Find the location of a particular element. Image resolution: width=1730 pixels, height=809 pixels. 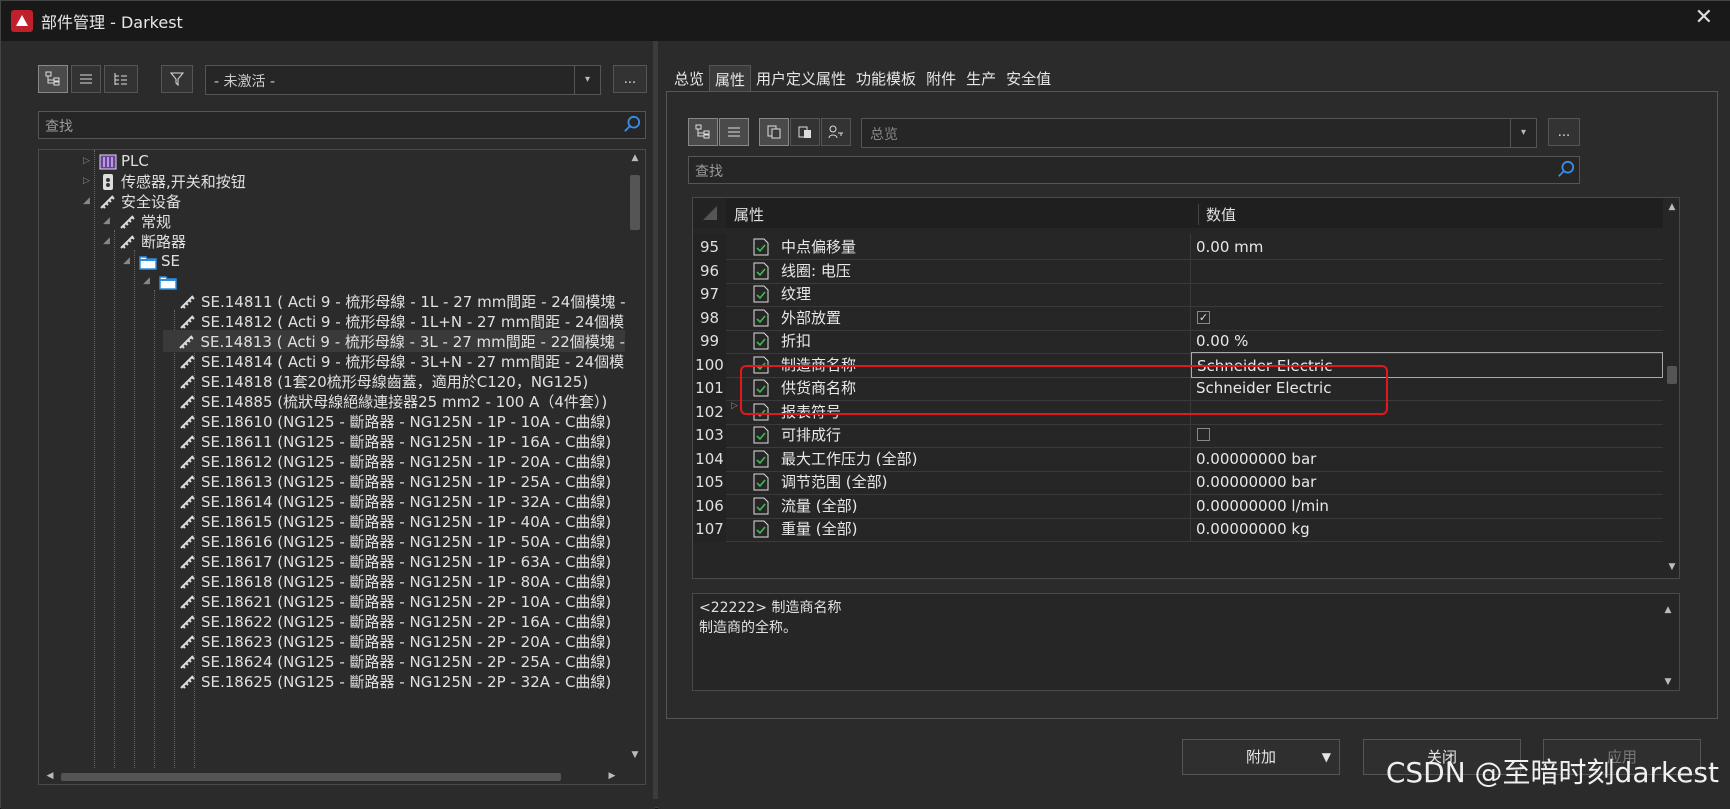

tree-horizontal-scrollbar: ◀ ▶ is located at coordinates (332, 776).